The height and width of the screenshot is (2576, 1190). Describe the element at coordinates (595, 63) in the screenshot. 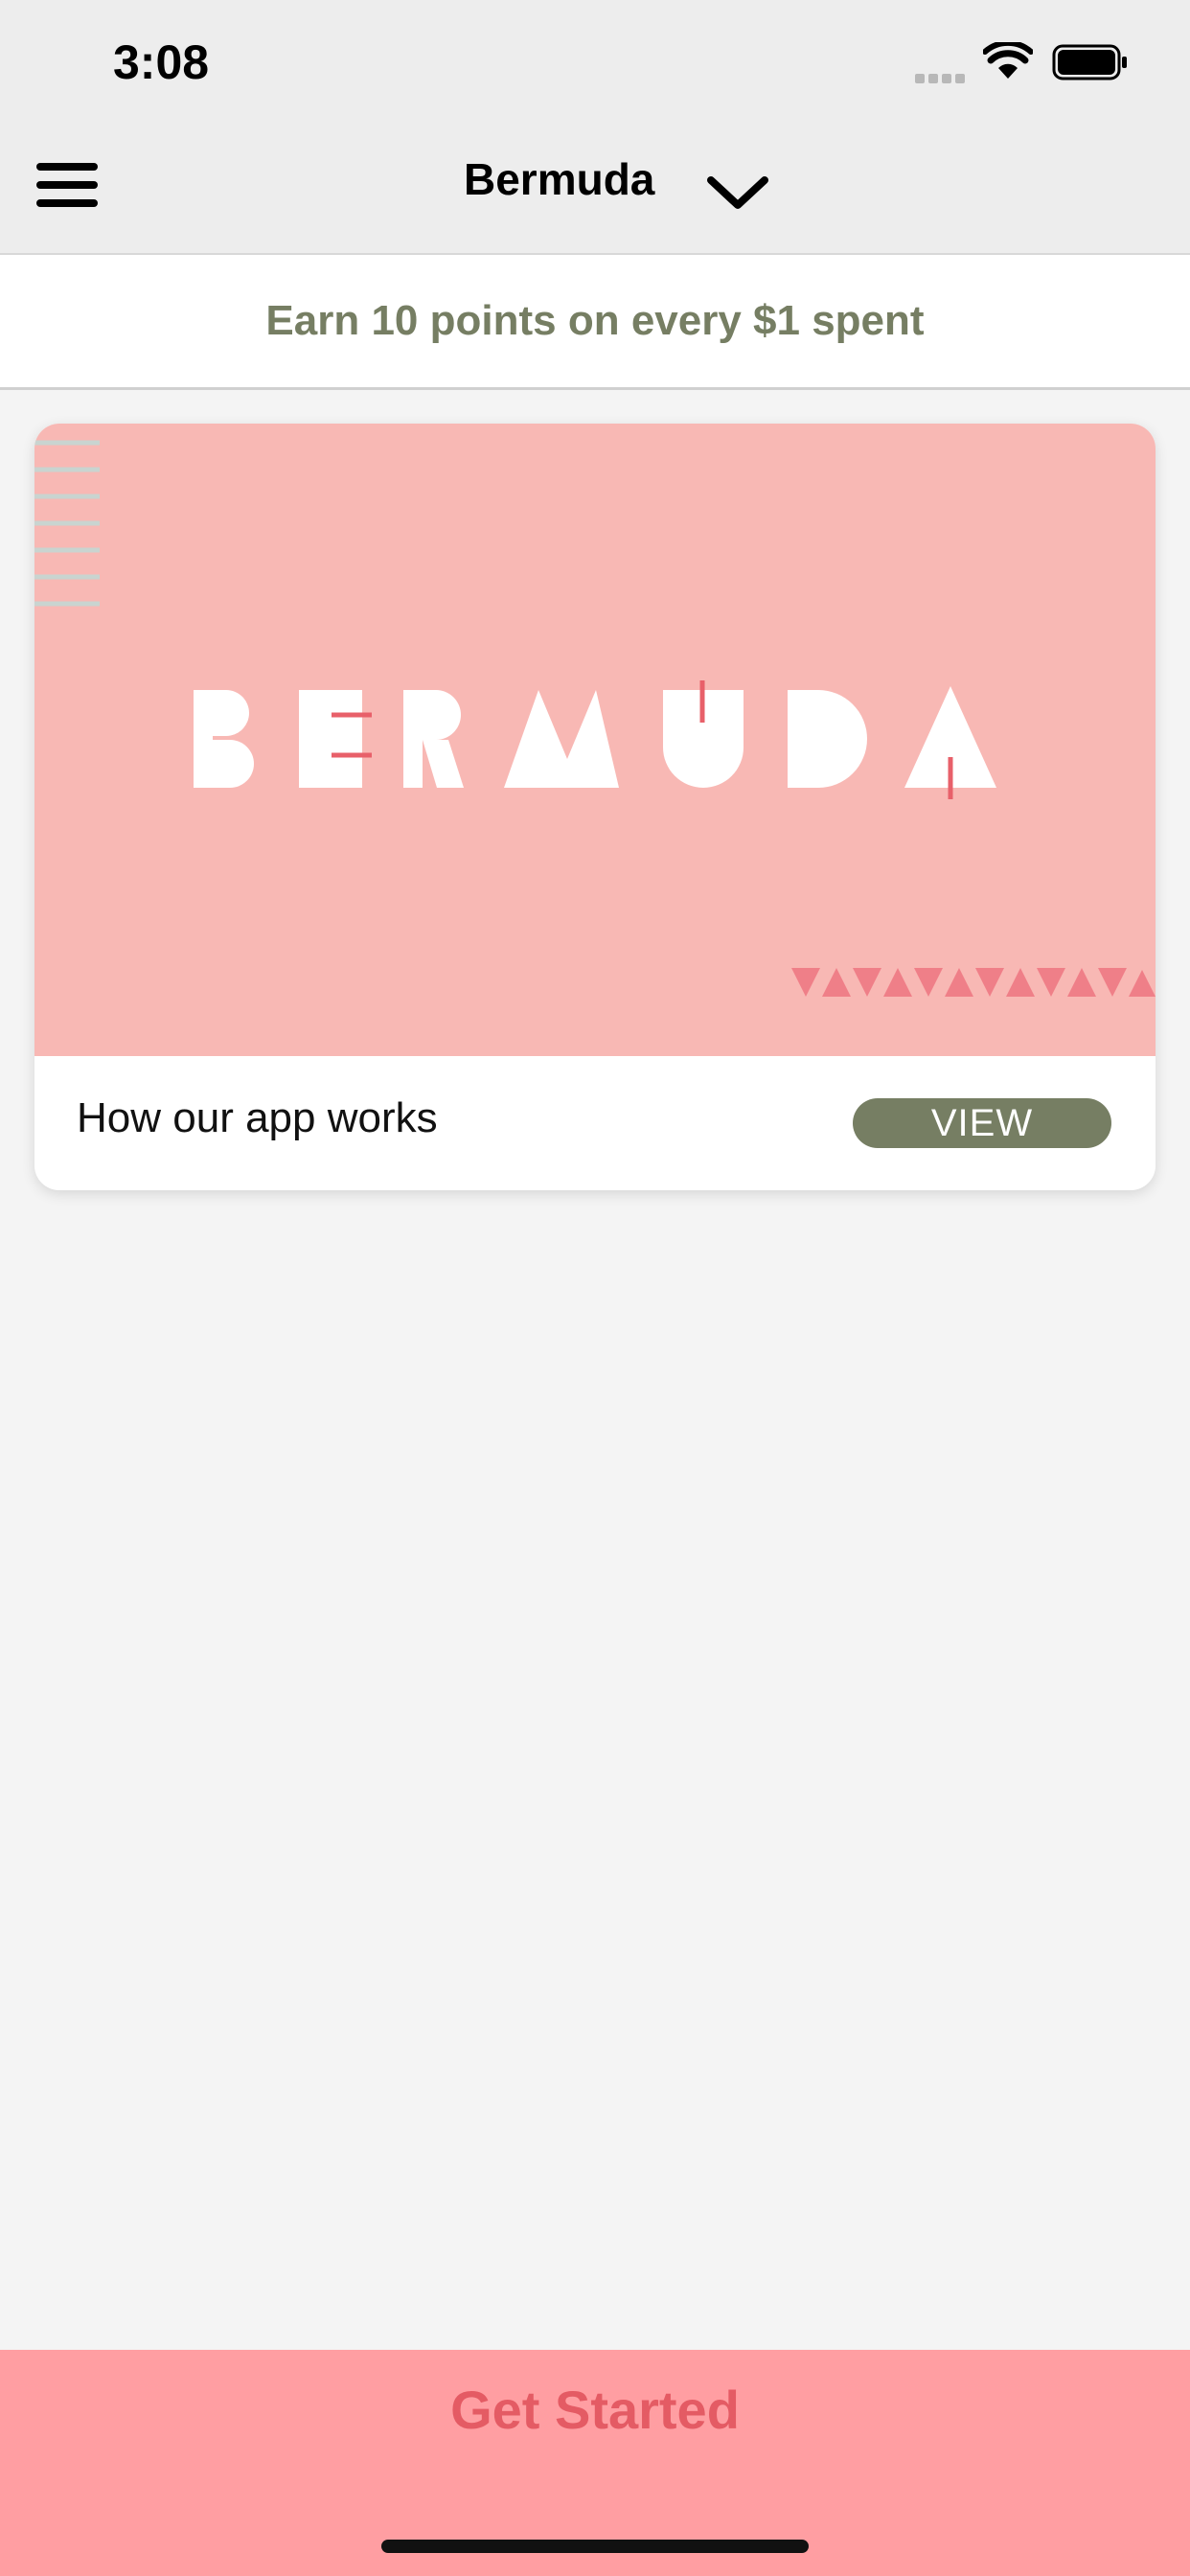

I see `status-bar: 3:08` at that location.